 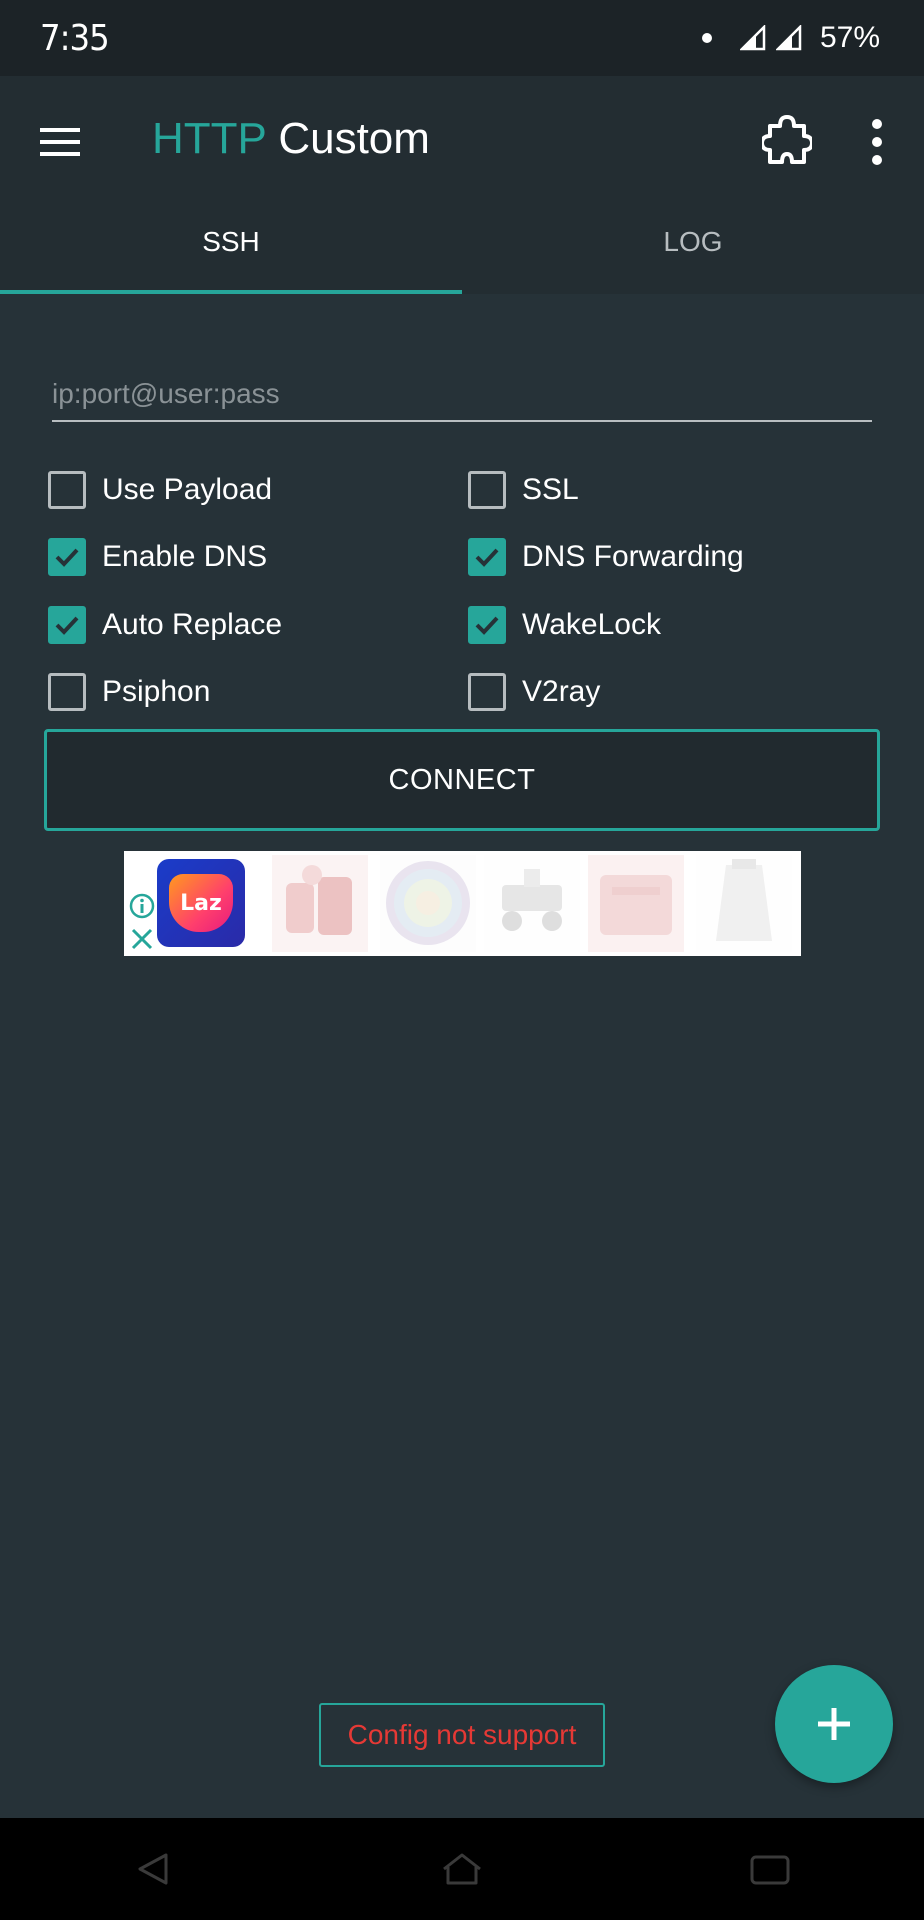 What do you see at coordinates (591, 624) in the screenshot?
I see `wakelock-label: WakeLock` at bounding box center [591, 624].